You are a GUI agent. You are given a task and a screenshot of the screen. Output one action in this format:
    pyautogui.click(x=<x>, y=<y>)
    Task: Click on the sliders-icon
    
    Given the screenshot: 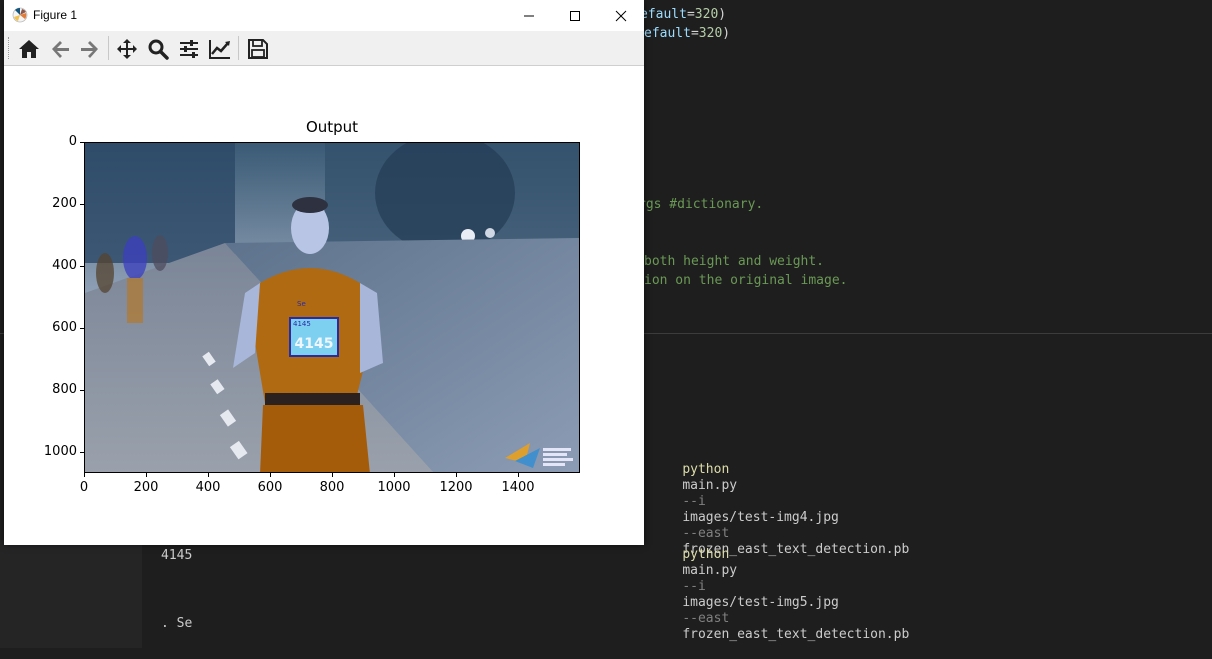 What is the action you would take?
    pyautogui.click(x=189, y=49)
    